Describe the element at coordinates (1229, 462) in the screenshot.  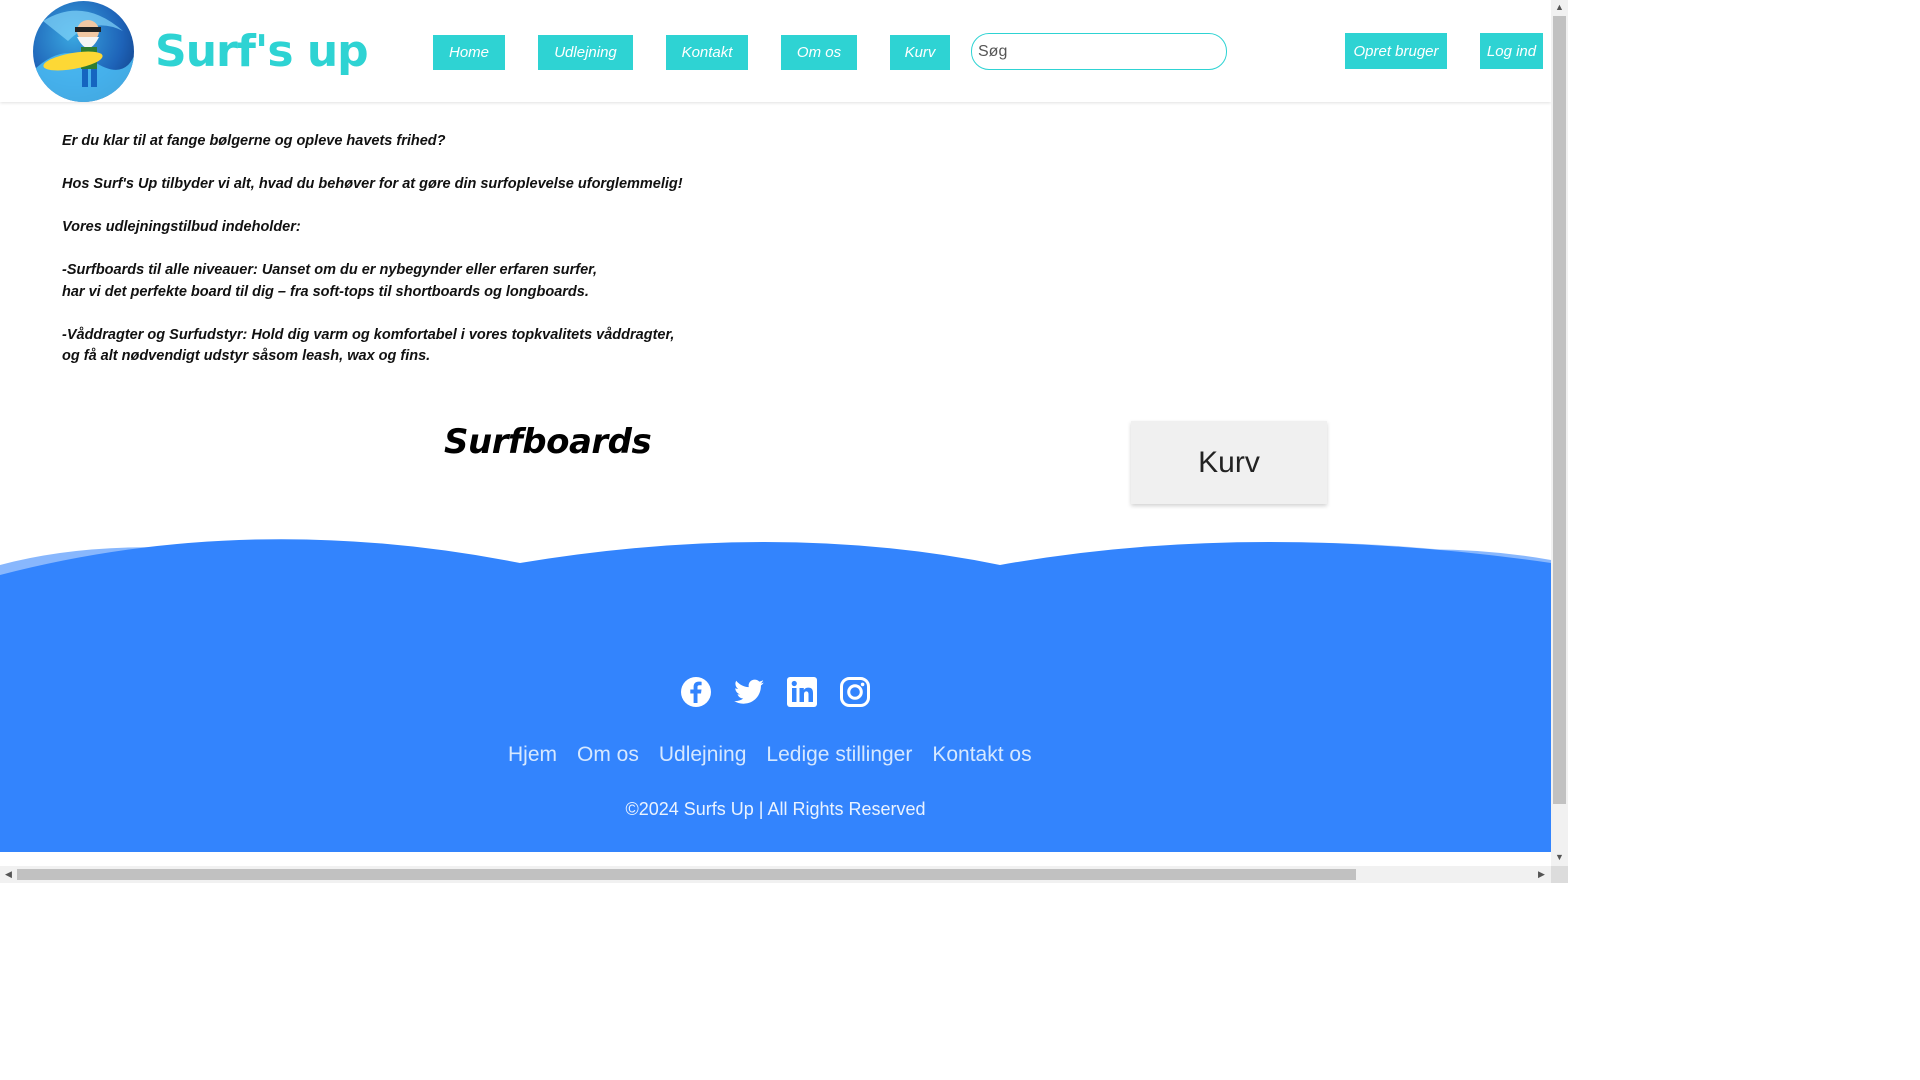
I see `cart-box: Kurv` at that location.